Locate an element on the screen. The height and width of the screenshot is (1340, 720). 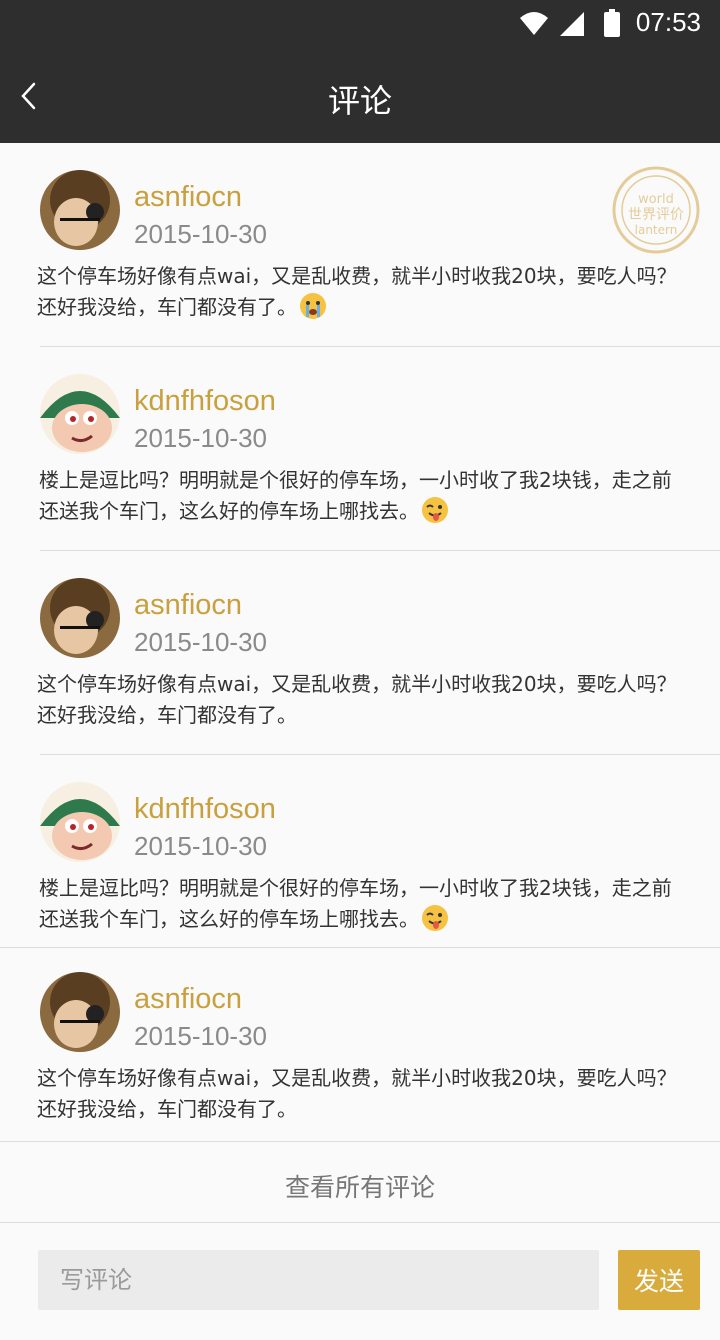
svg-text: lantern is located at coordinates (656, 230).